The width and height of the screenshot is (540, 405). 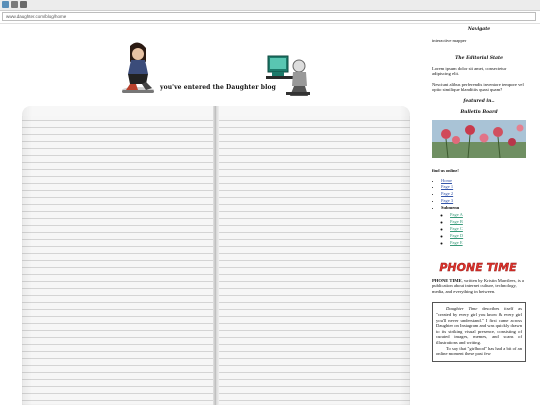 I want to click on submenu-item: Page A, so click(x=488, y=215).